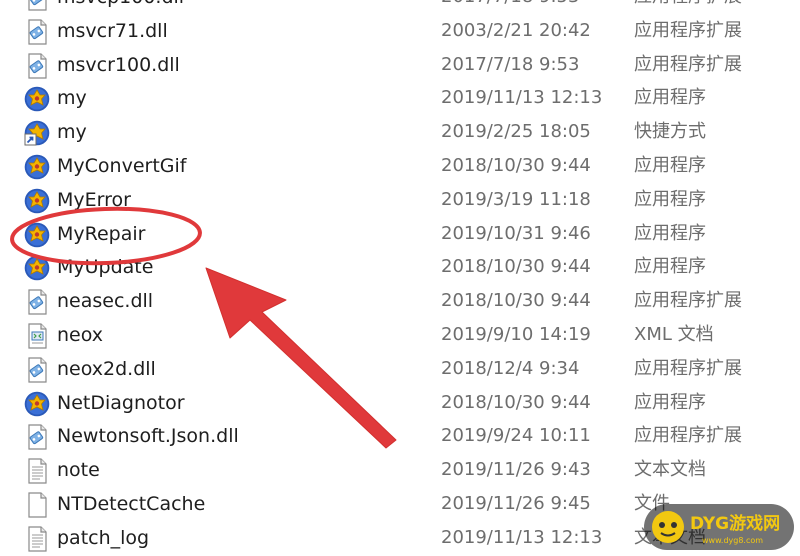 This screenshot has height=556, width=800. Describe the element at coordinates (400, 66) in the screenshot. I see `file-row: msvcr100.dll 2017/7/18 9:53 应用程序扩展` at that location.